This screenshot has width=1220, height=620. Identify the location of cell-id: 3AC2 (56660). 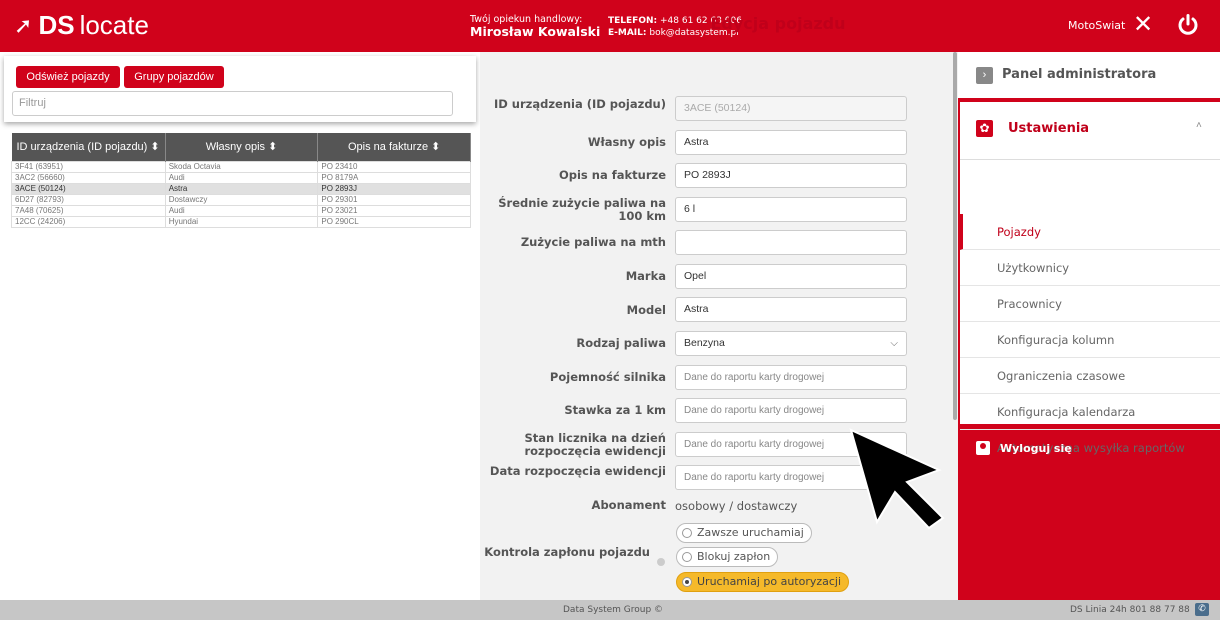
(88, 177).